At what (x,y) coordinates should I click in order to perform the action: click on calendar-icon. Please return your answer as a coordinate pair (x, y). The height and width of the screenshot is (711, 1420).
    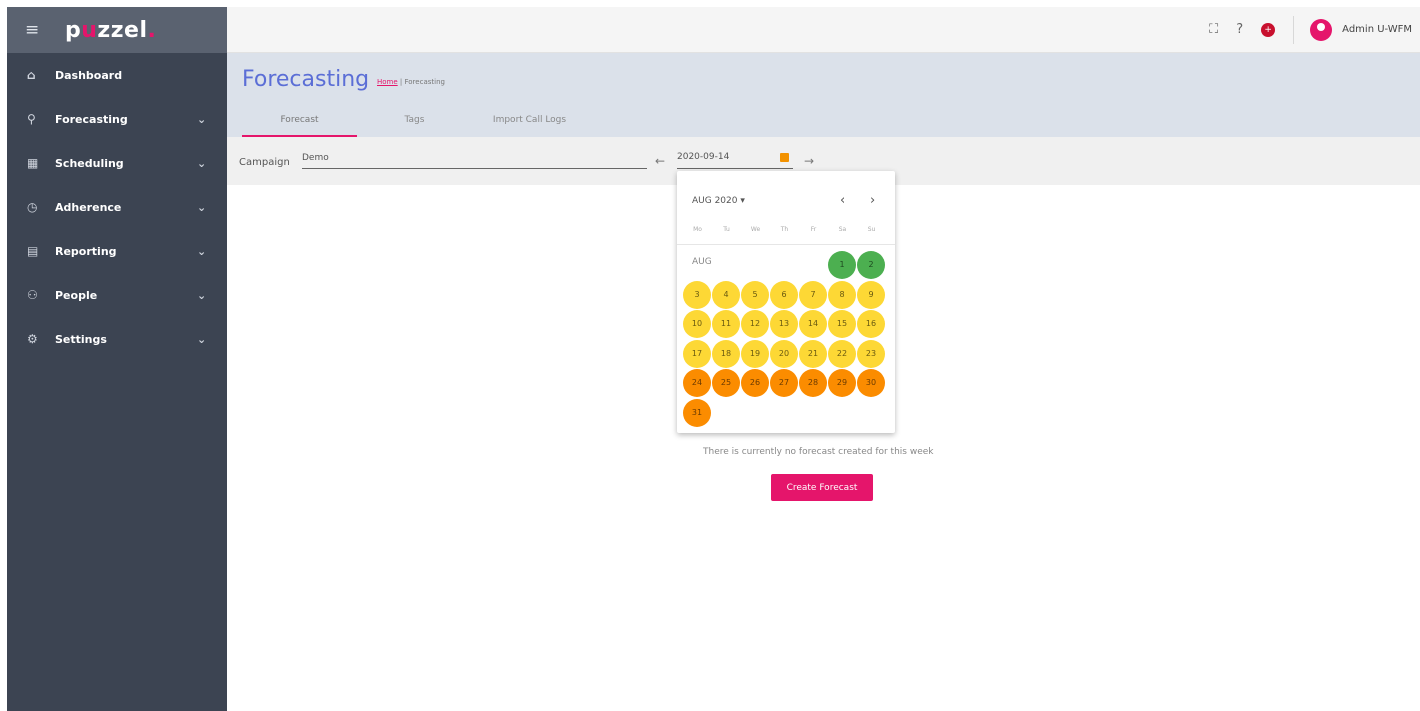
    Looking at the image, I should click on (784, 157).